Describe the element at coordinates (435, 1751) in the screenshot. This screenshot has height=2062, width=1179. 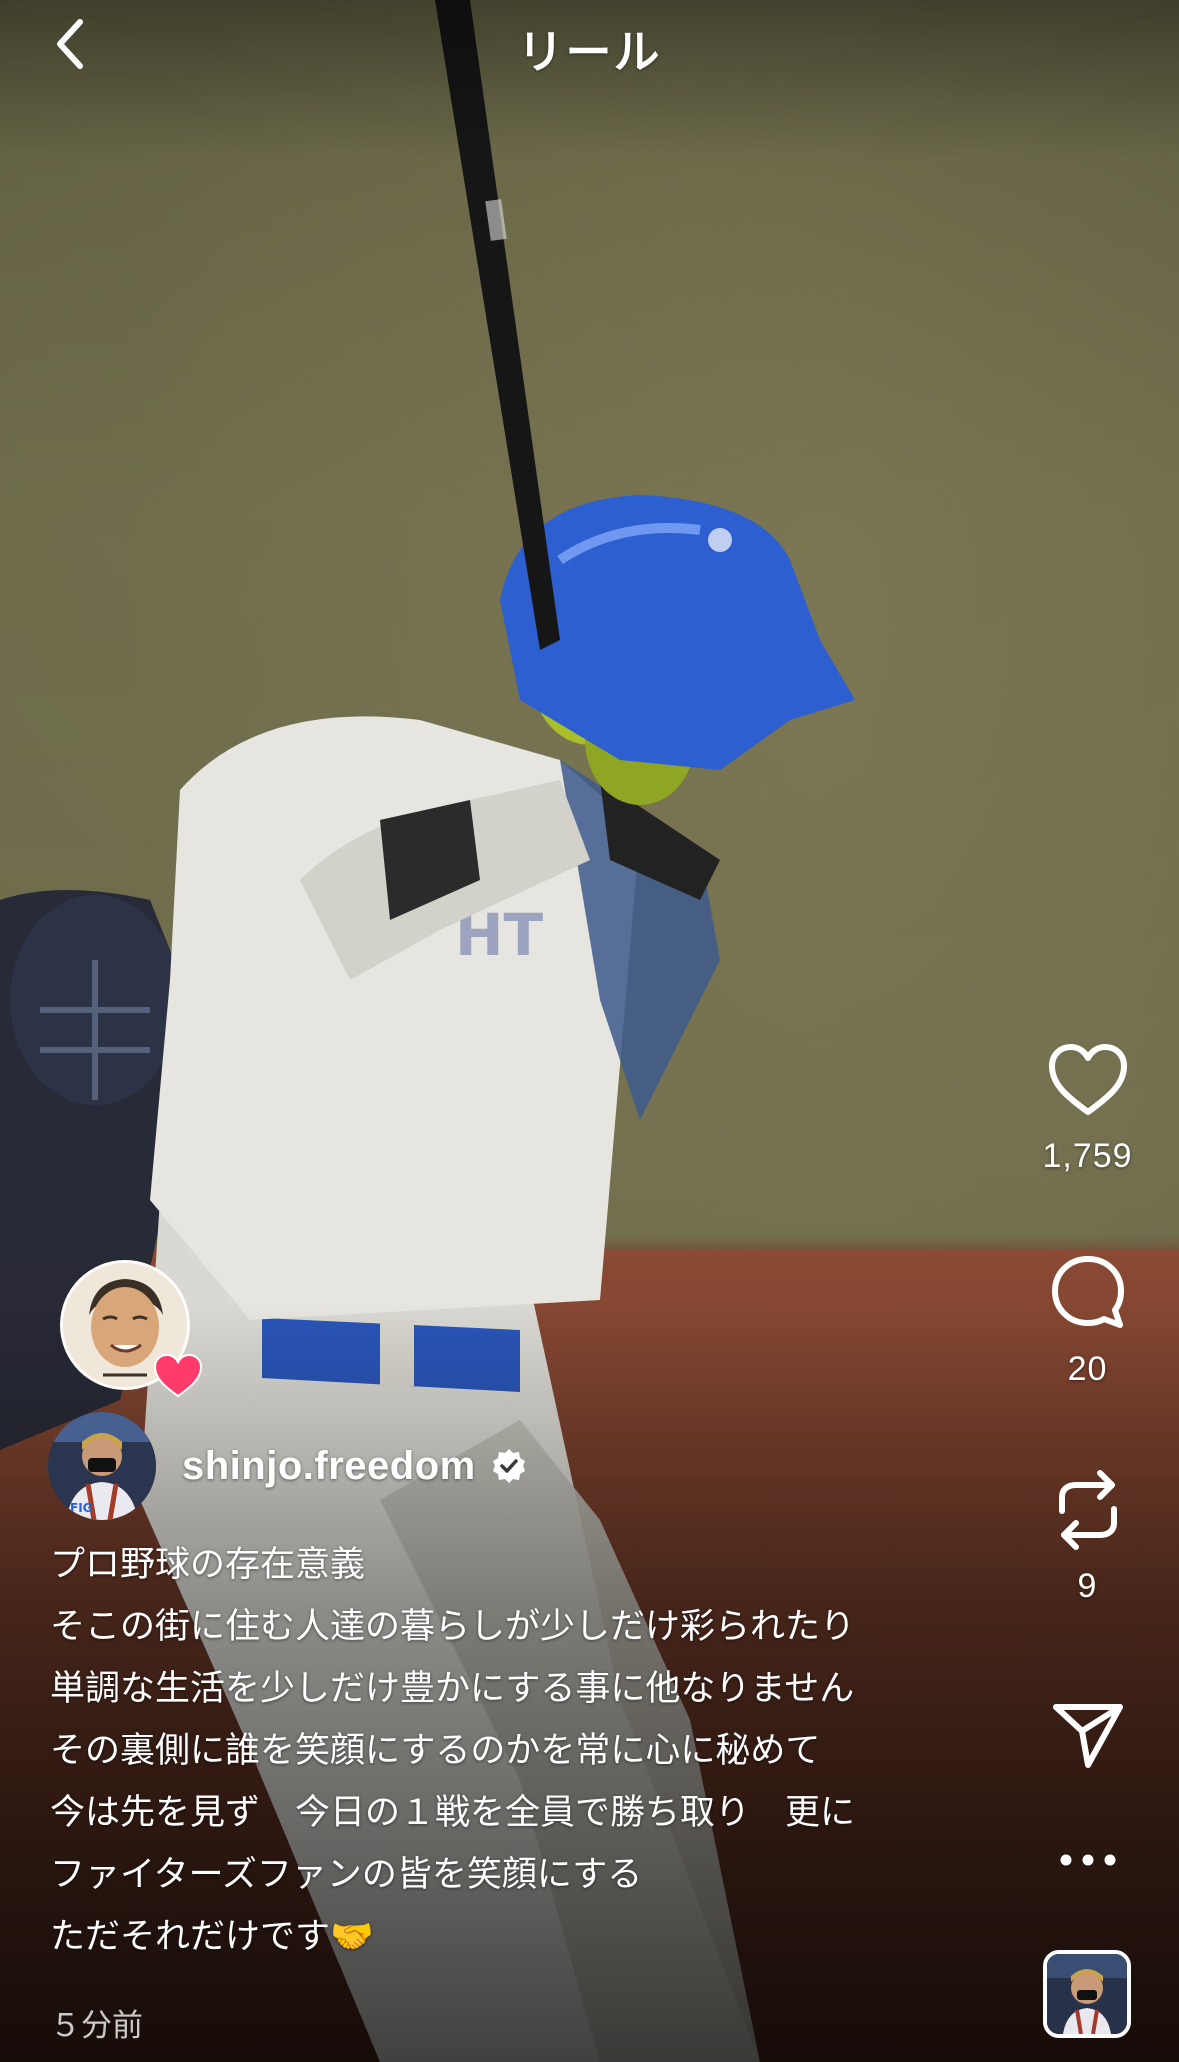
I see `caption-line-4: その裏側に誰を笑顔にするのかを常に心に秘めて` at that location.